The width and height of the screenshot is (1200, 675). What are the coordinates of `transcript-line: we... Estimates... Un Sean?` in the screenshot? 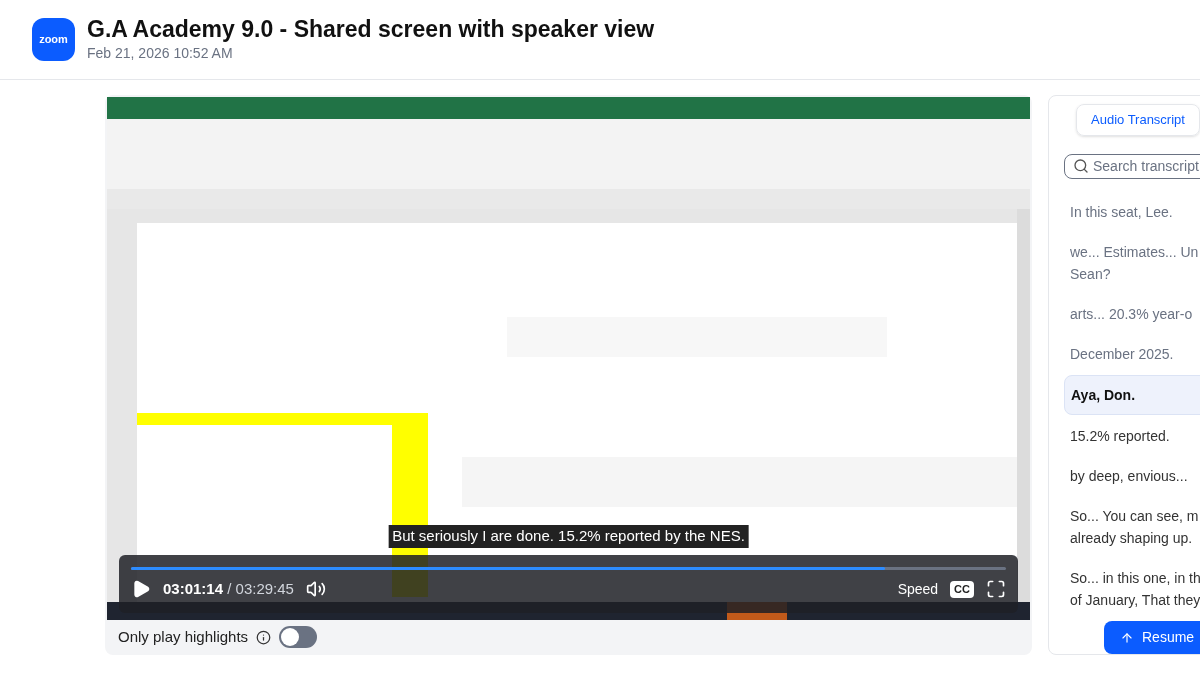 It's located at (1132, 263).